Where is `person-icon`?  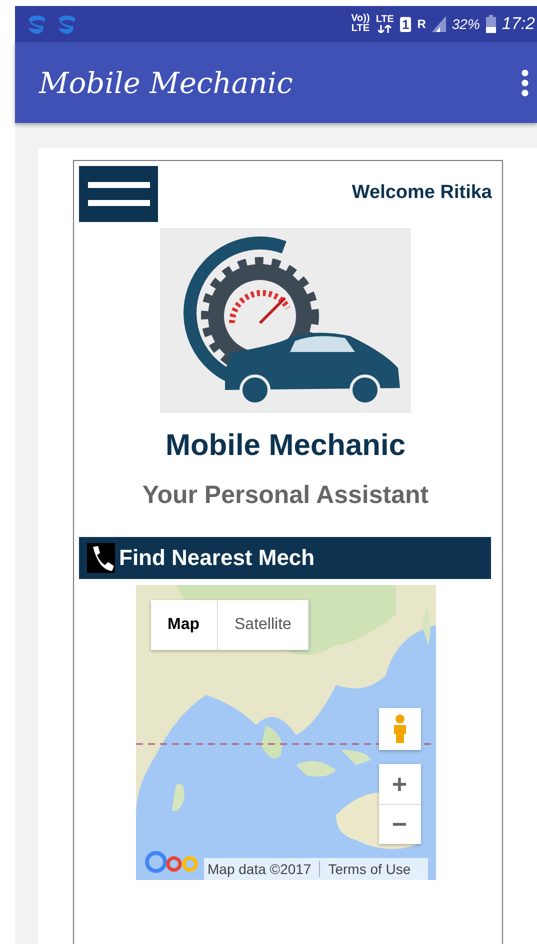 person-icon is located at coordinates (400, 729).